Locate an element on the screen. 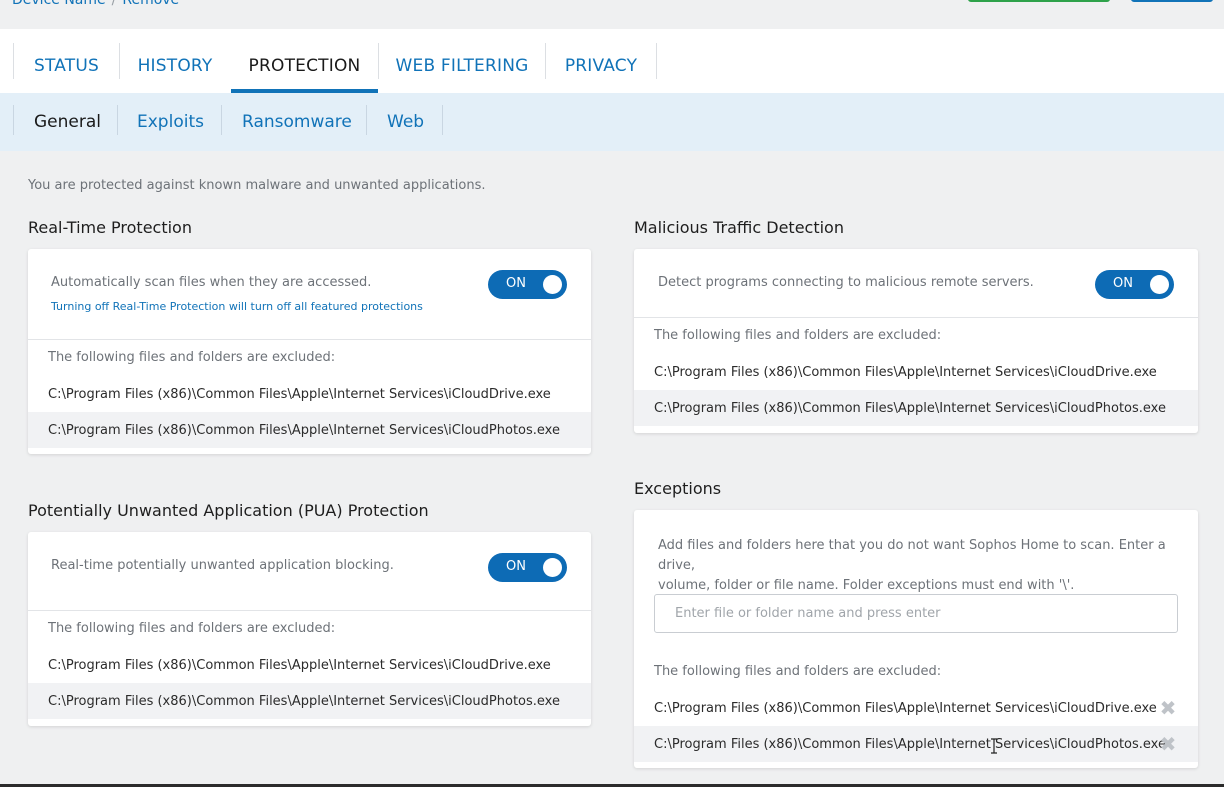  realtime-toggle: ON is located at coordinates (527, 284).